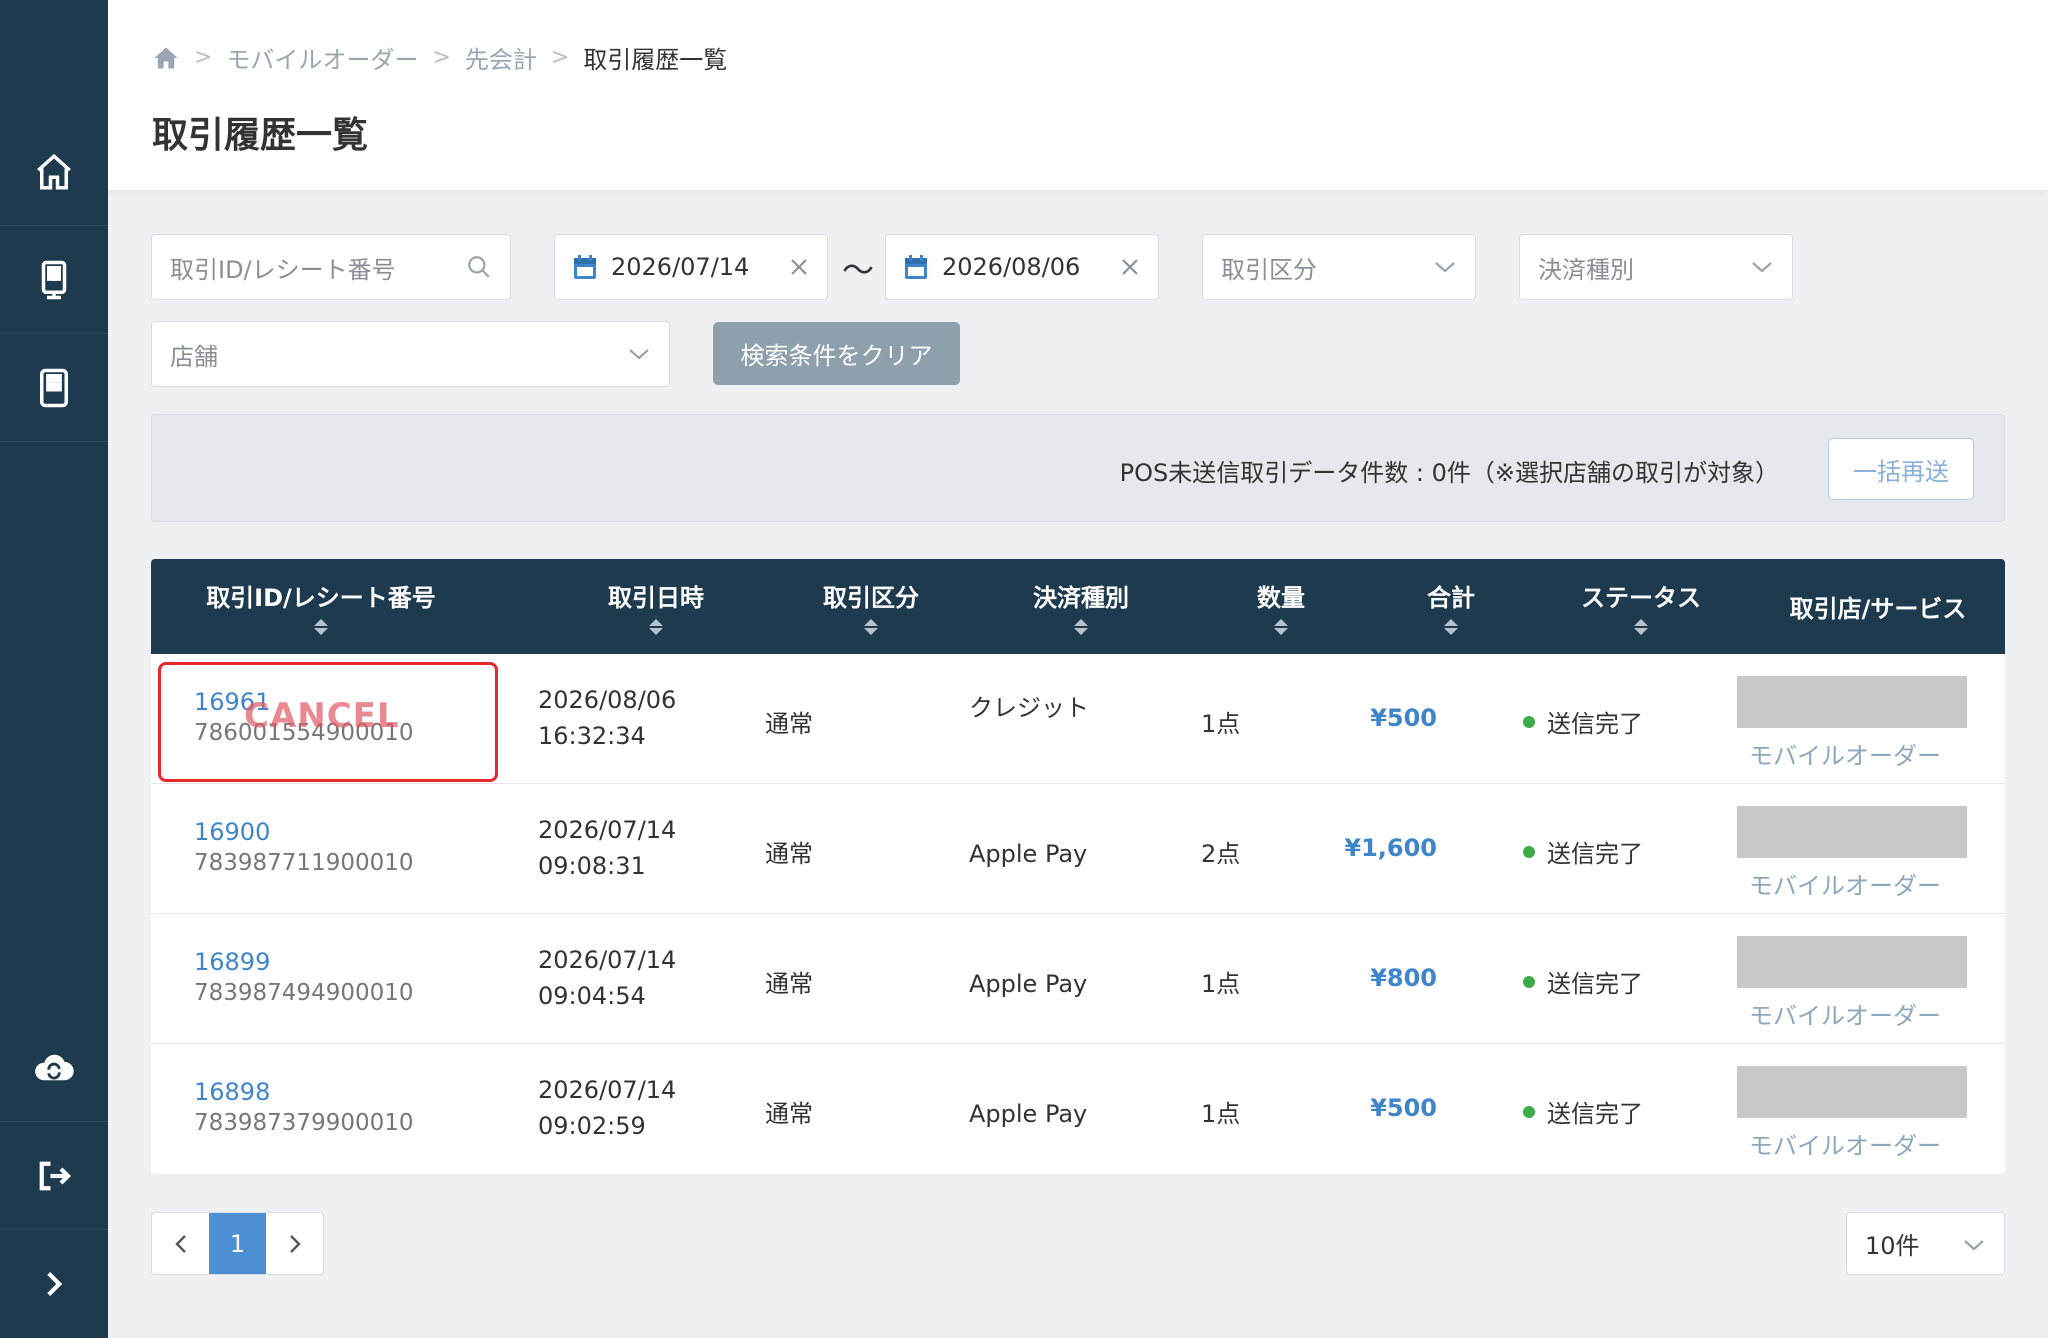  Describe the element at coordinates (1925, 1243) in the screenshot. I see `per-page-select: 10件` at that location.